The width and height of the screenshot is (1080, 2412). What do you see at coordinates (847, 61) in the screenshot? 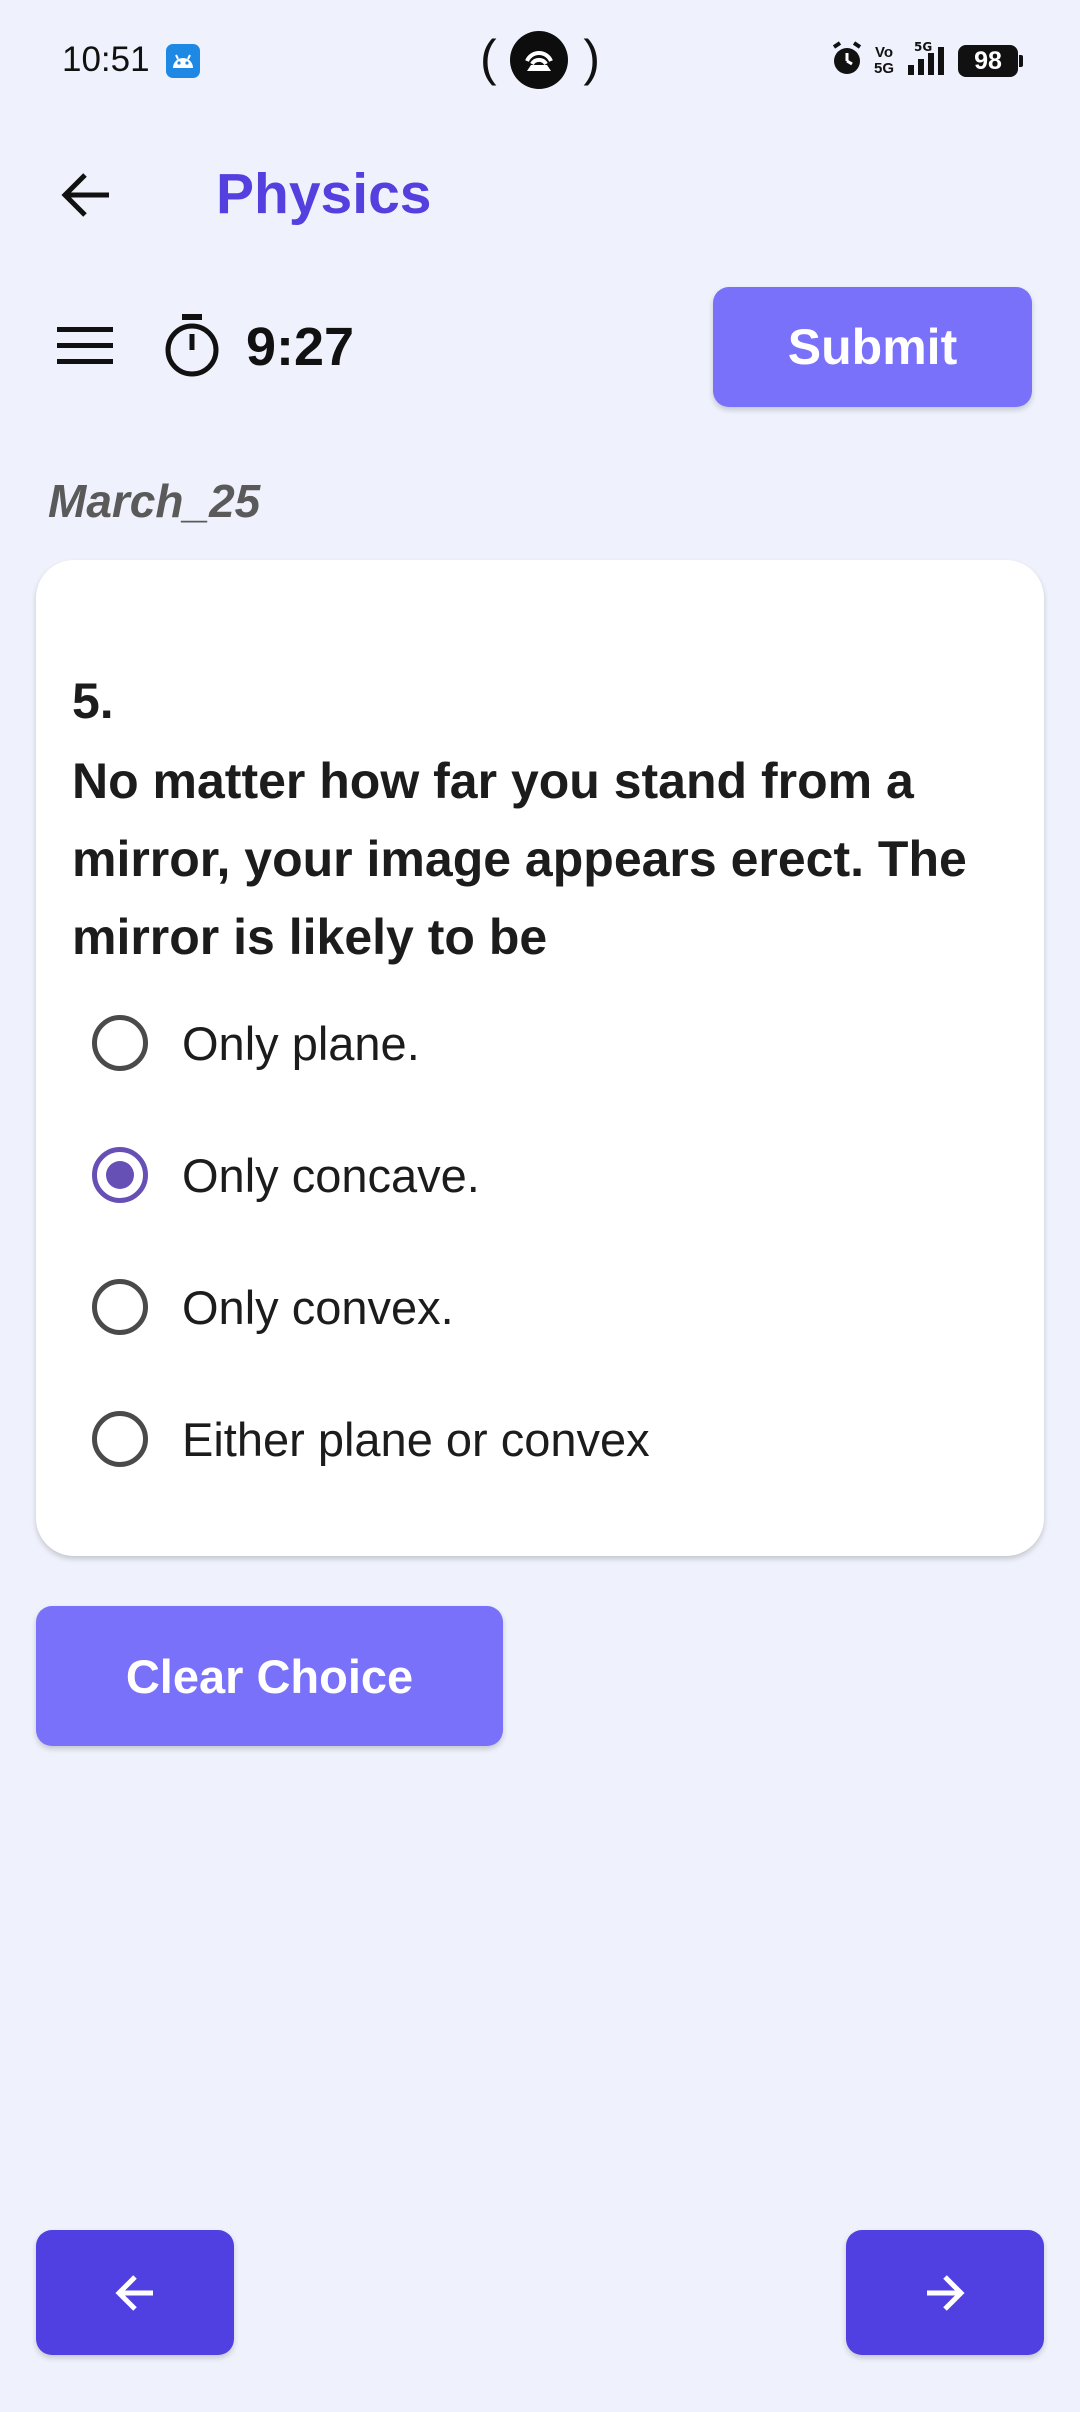
I see `alarm-icon` at bounding box center [847, 61].